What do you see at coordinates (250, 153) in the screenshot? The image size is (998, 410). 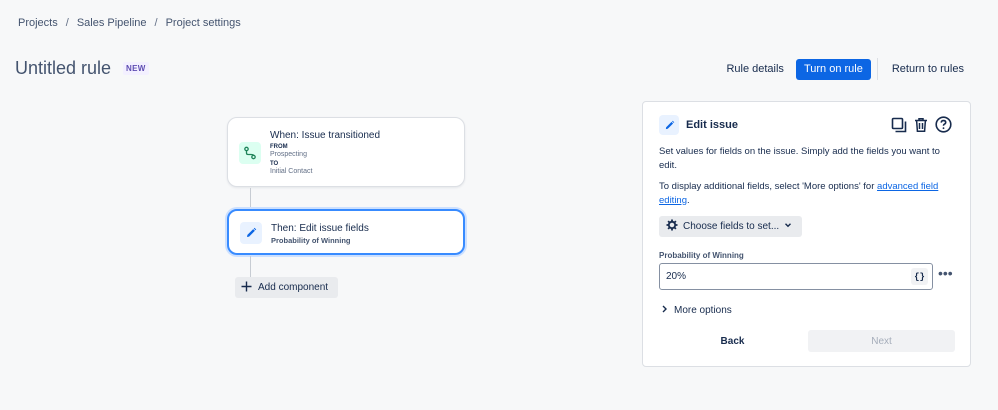 I see `transition-icon` at bounding box center [250, 153].